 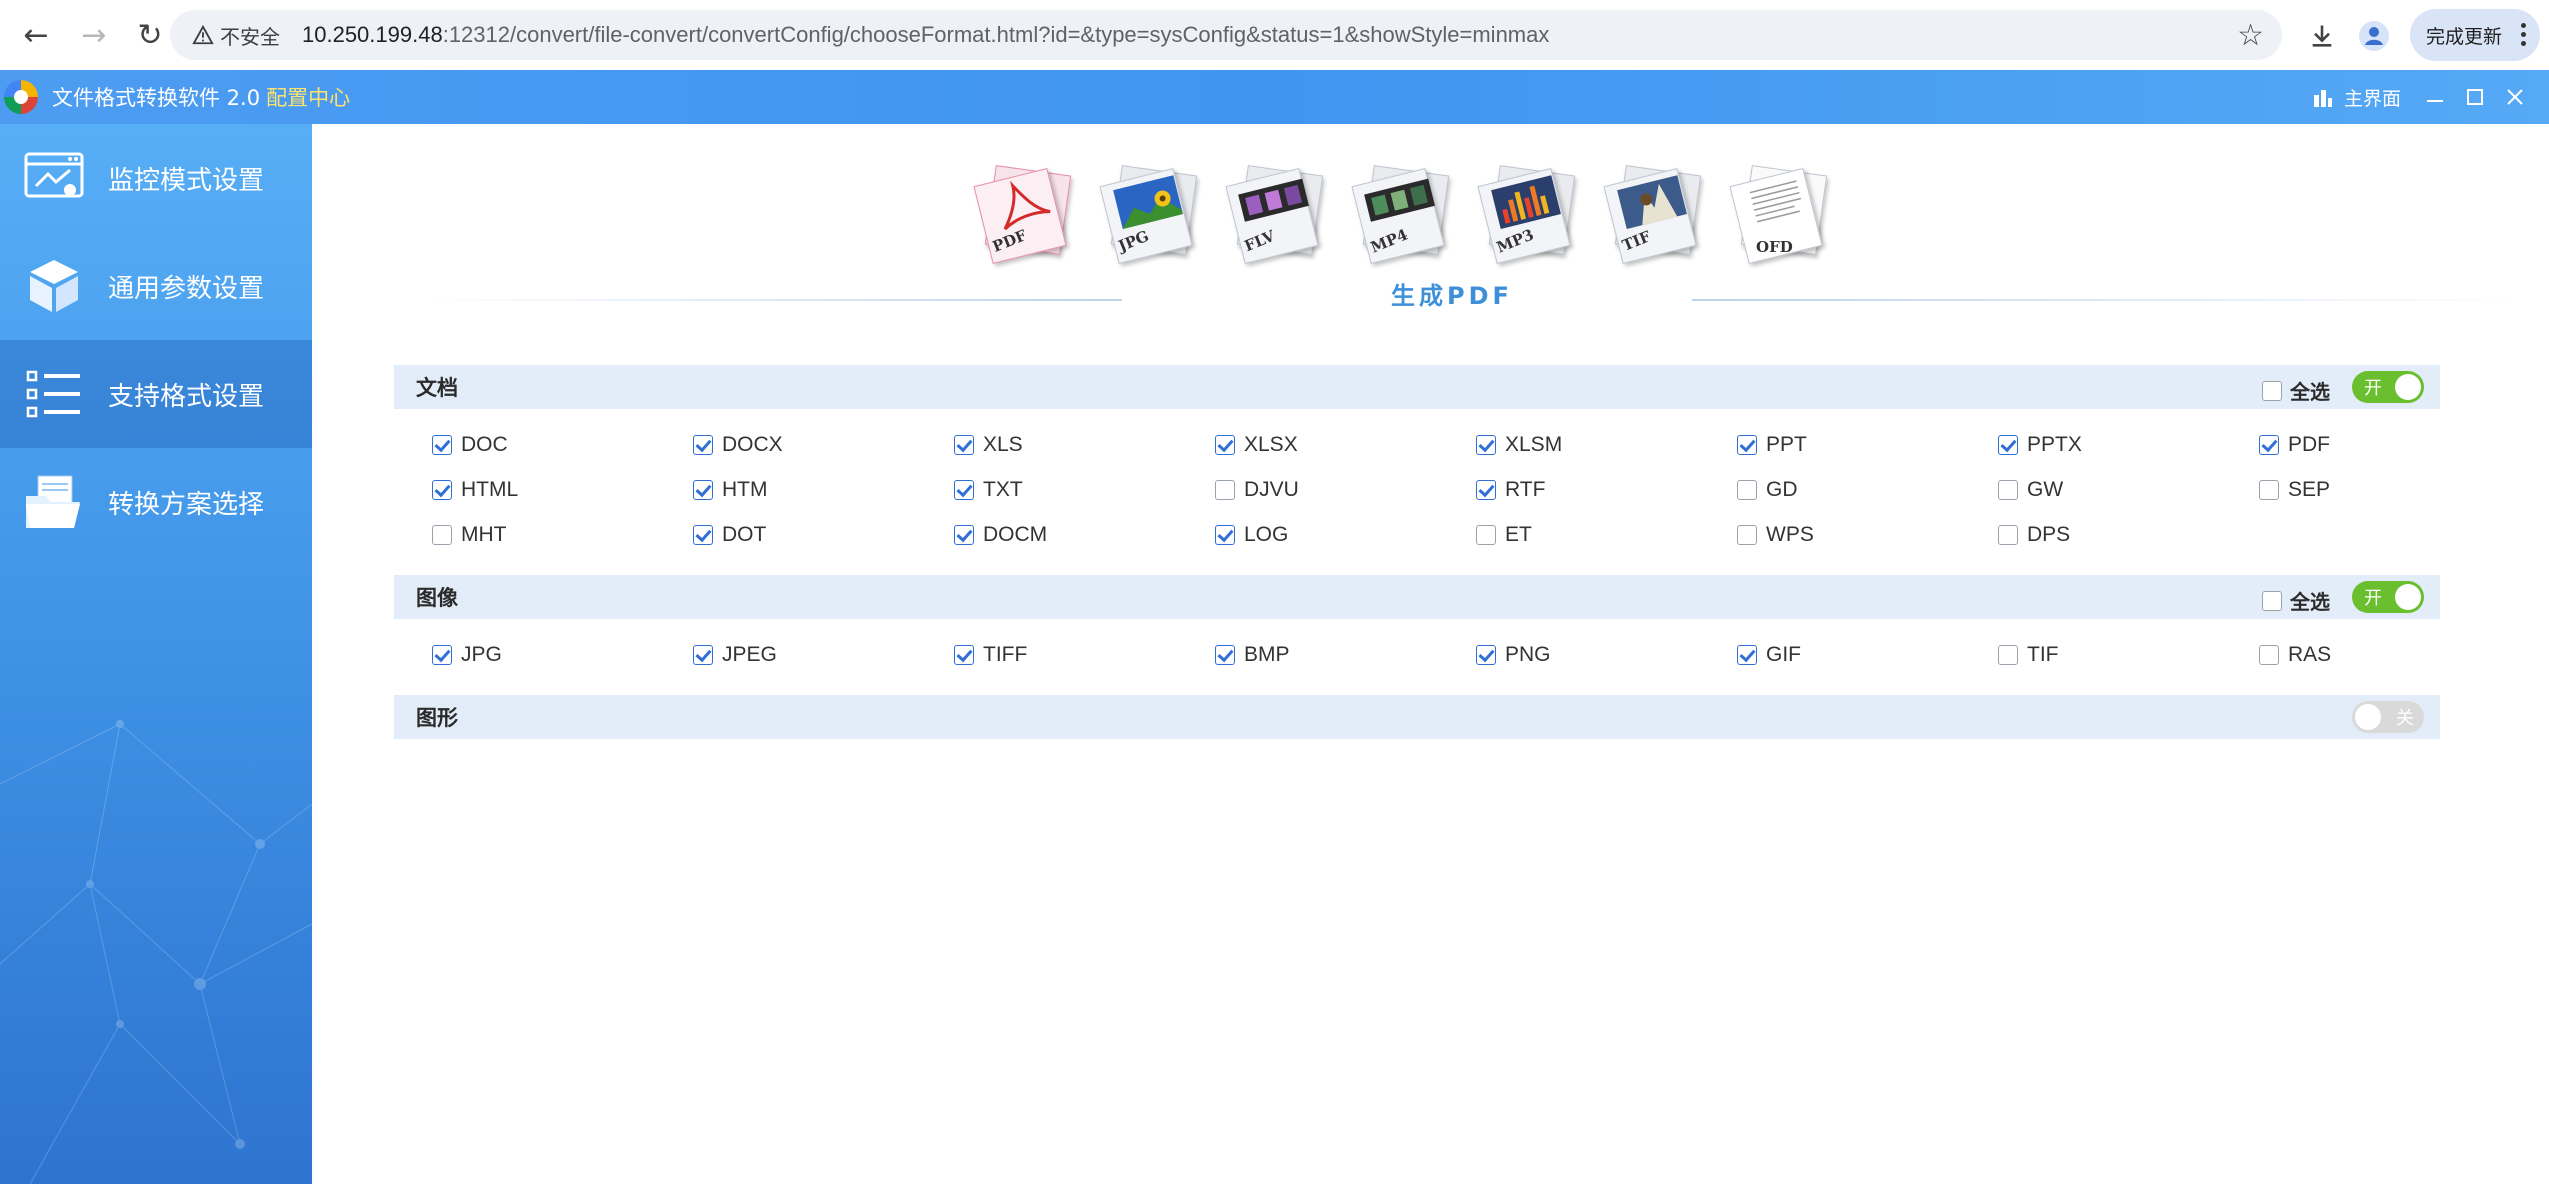 I want to click on format-checkbox-item: WPS, so click(x=1867, y=535).